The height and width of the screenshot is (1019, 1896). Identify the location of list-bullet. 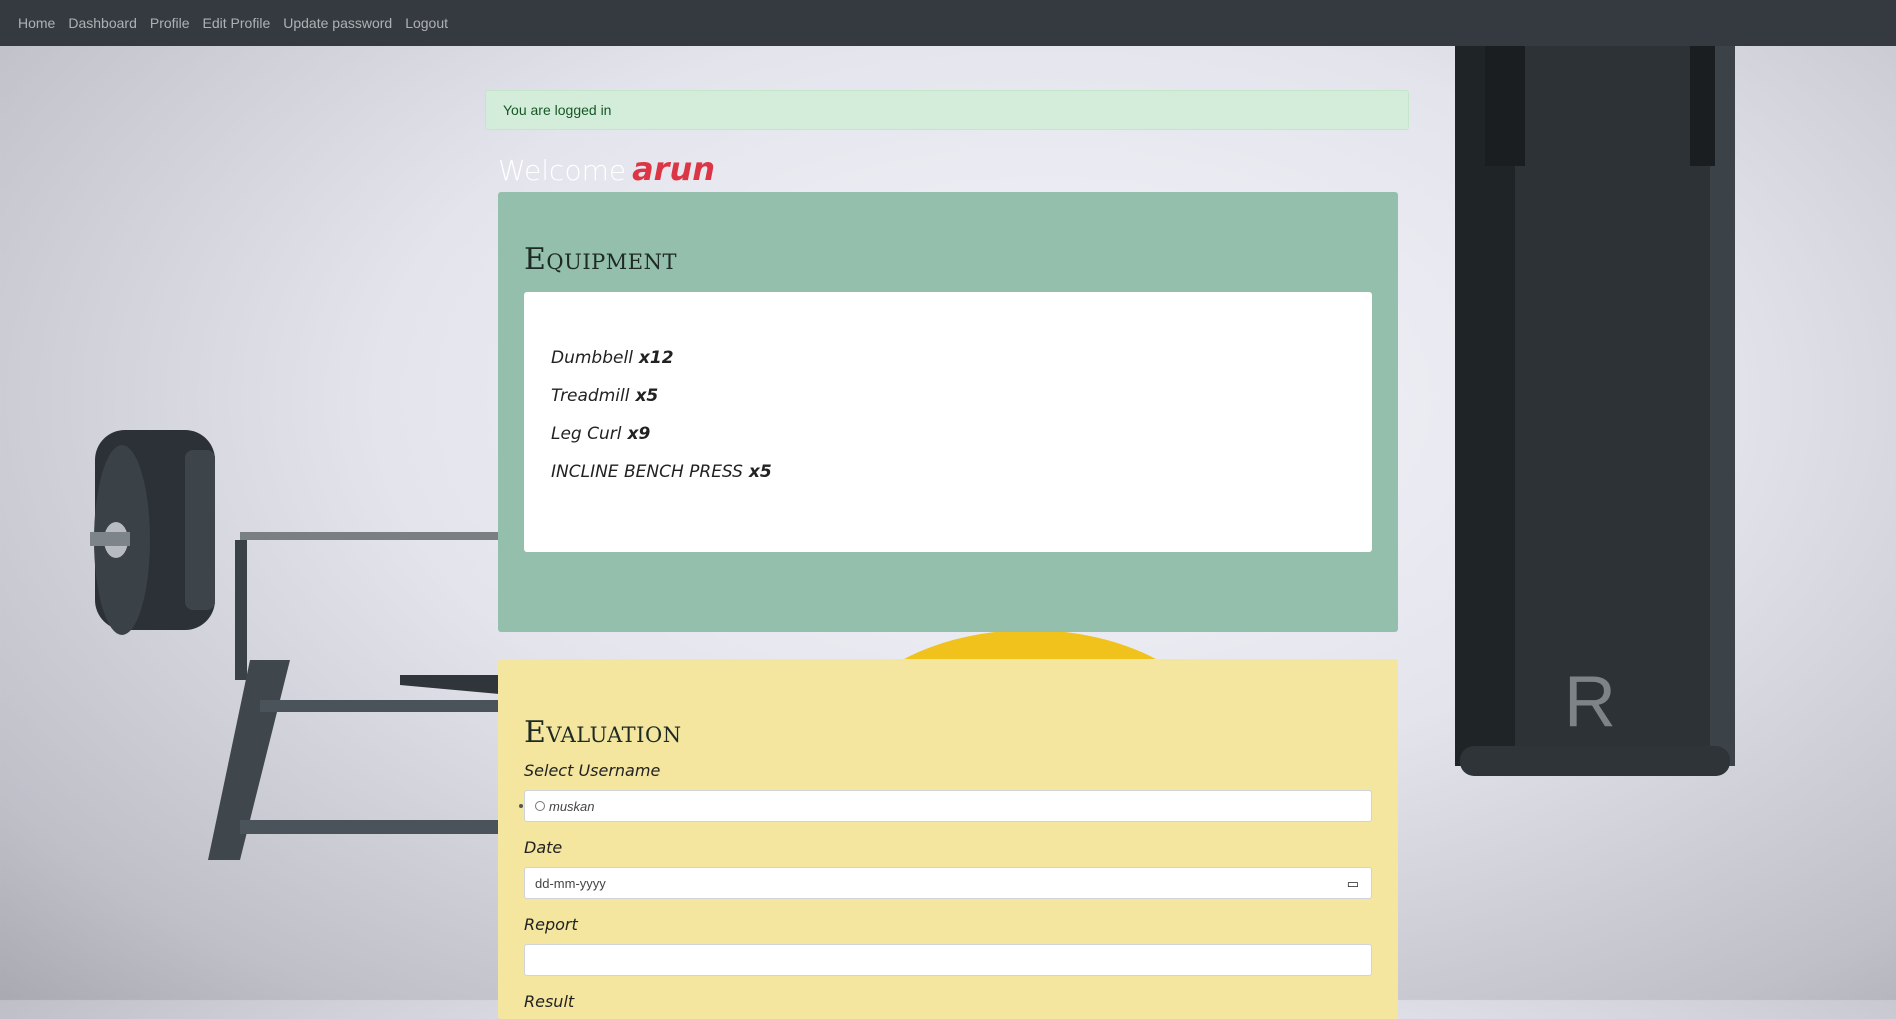
(521, 806).